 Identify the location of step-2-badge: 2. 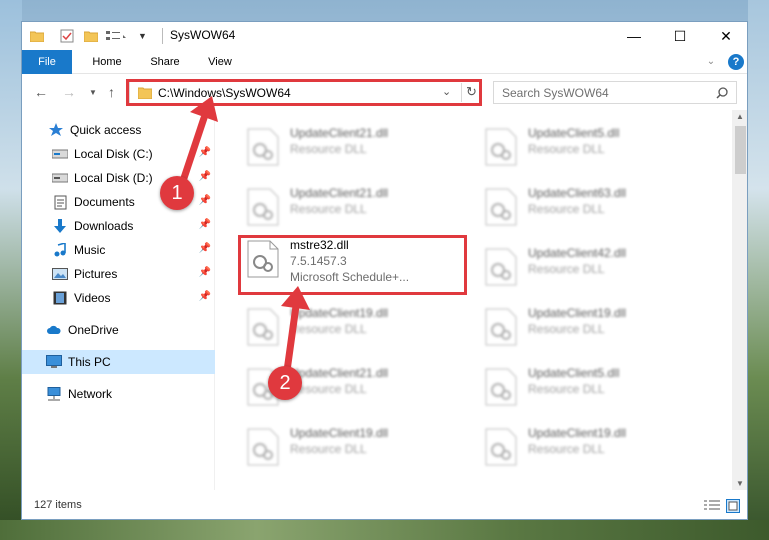
(285, 383).